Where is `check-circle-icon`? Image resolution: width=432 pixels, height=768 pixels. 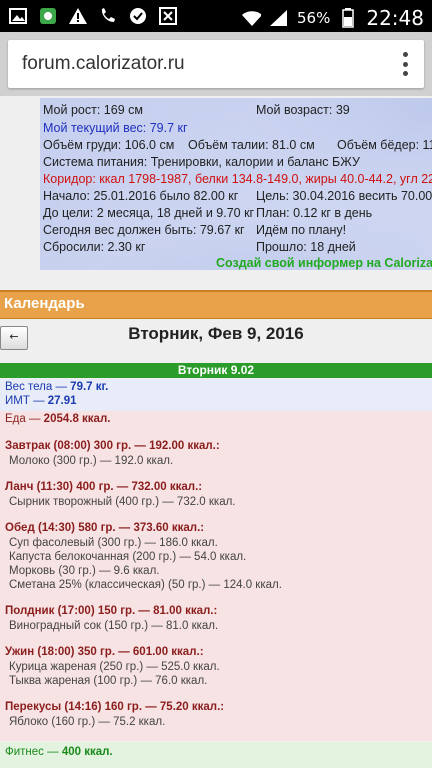
check-circle-icon is located at coordinates (138, 16).